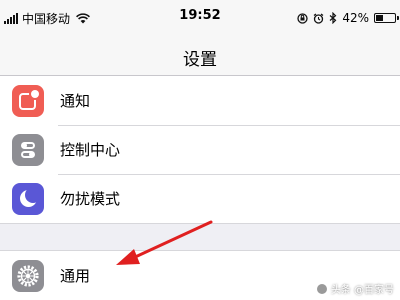 The height and width of the screenshot is (300, 400). I want to click on orientation-lock-icon, so click(302, 18).